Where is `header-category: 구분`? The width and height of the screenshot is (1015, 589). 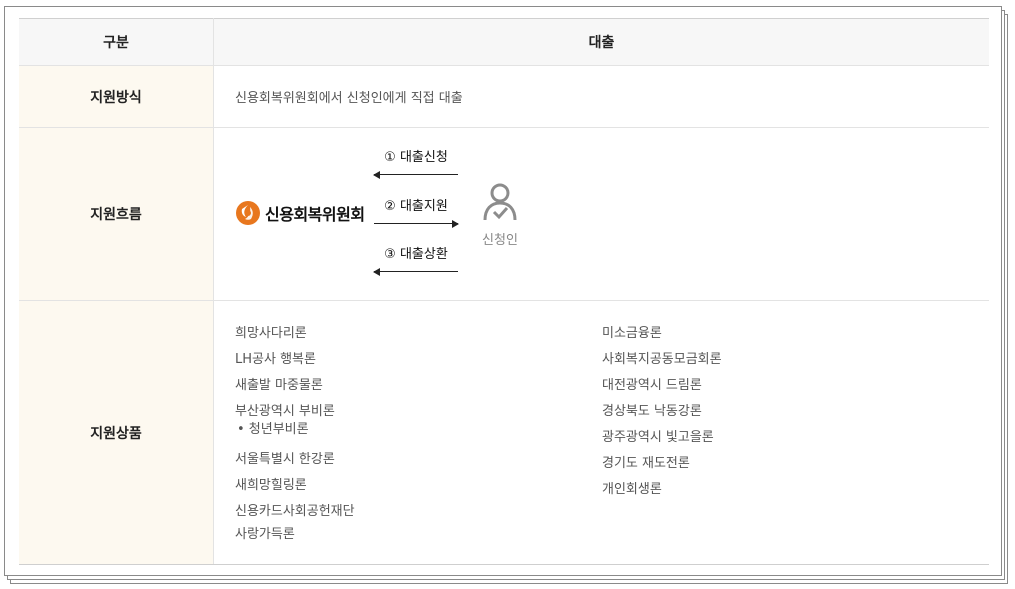
header-category: 구분 is located at coordinates (116, 42).